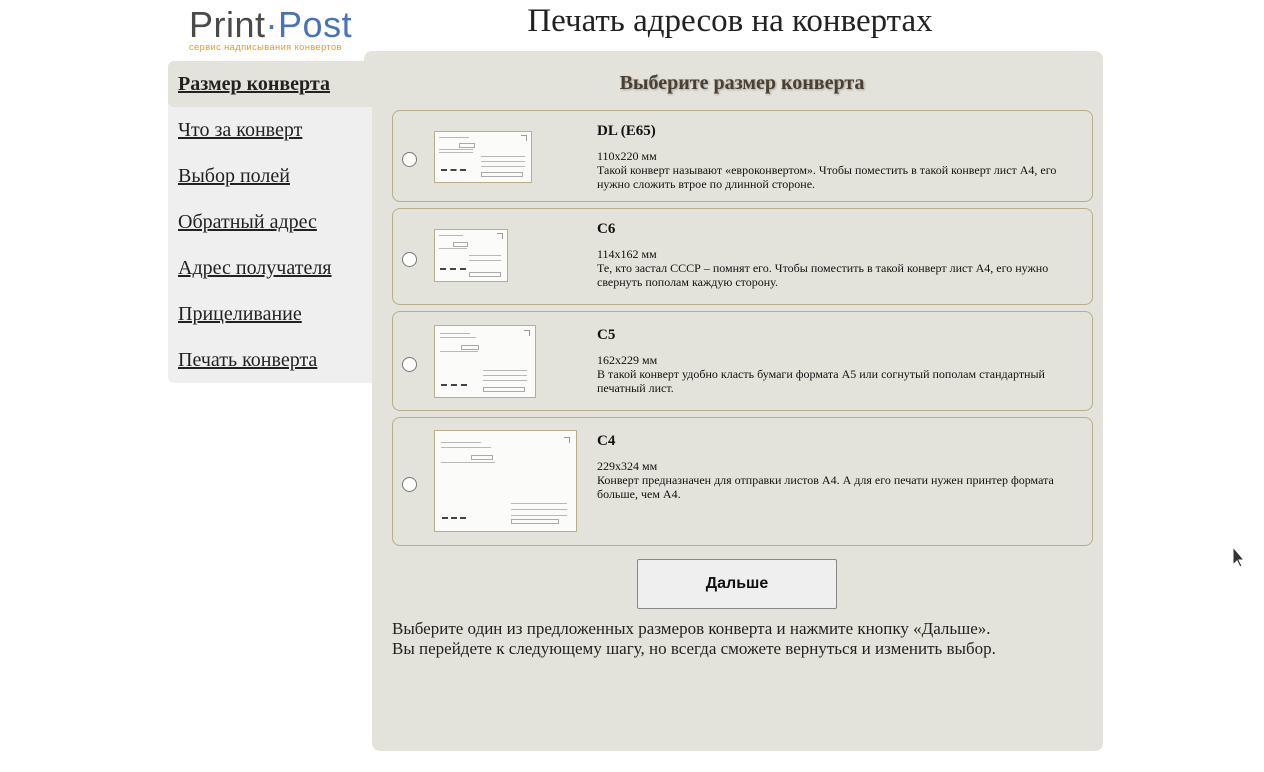  Describe the element at coordinates (626, 131) in the screenshot. I see `option-dl-name: DL (E65)` at that location.